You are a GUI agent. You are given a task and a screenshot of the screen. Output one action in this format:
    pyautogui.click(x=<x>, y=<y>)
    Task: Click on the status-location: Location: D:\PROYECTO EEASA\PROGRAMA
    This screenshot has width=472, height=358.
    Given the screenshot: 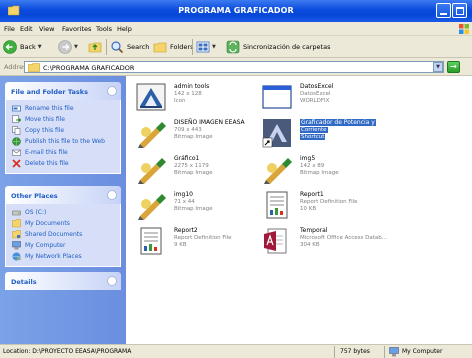 What is the action you would take?
    pyautogui.click(x=67, y=351)
    